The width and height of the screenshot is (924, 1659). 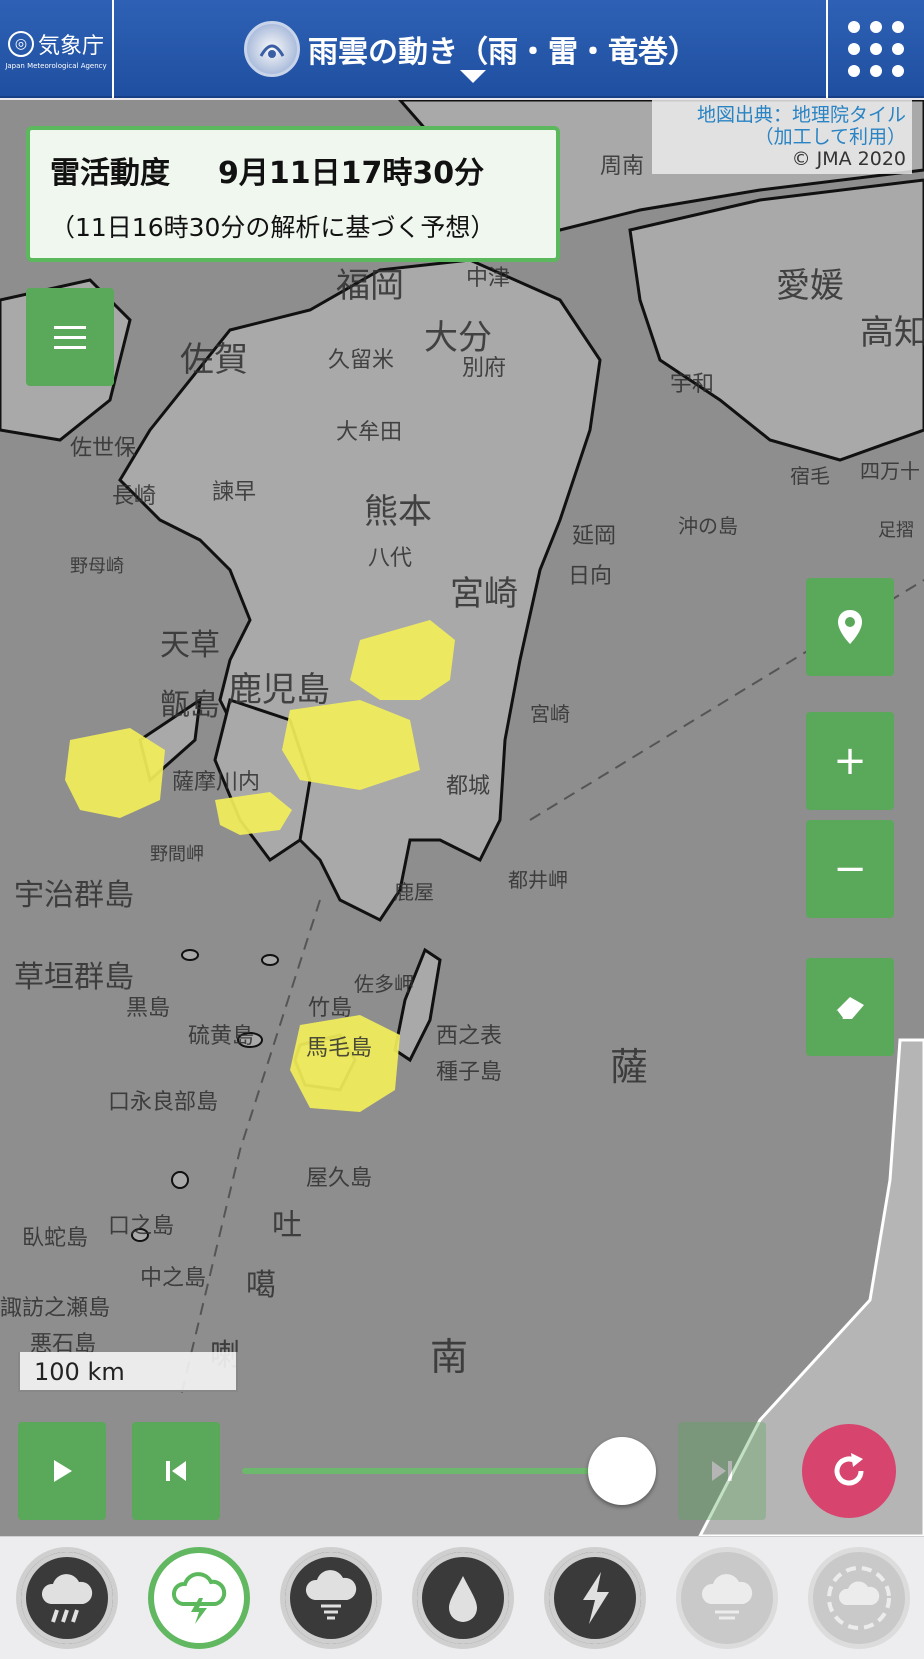 I want to click on plus-icon: +, so click(x=850, y=761).